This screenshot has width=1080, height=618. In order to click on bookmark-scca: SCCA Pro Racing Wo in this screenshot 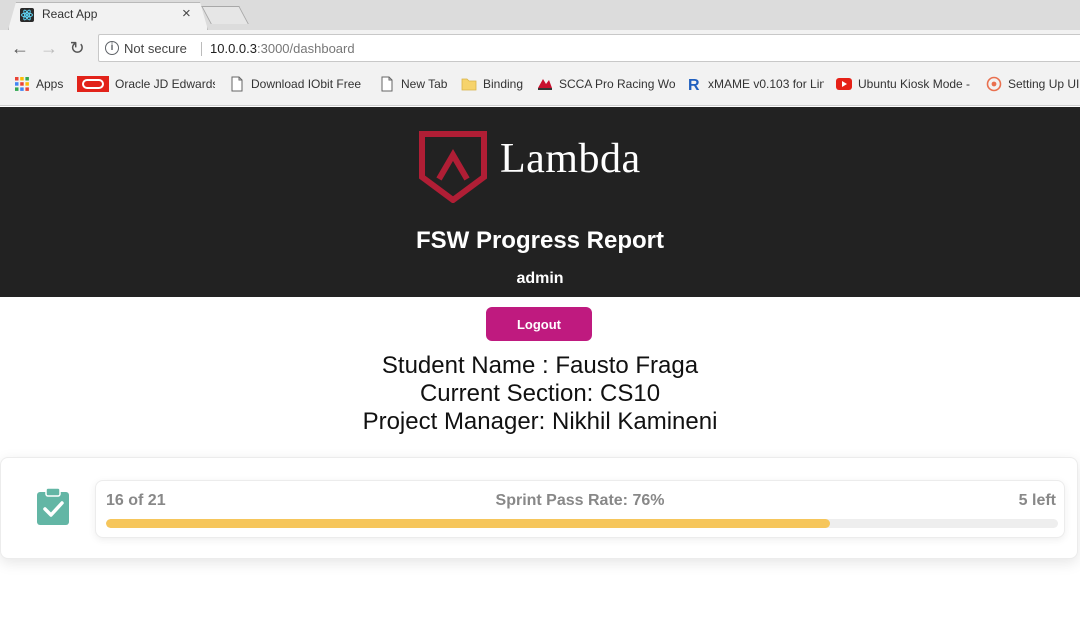, I will do `click(606, 86)`.